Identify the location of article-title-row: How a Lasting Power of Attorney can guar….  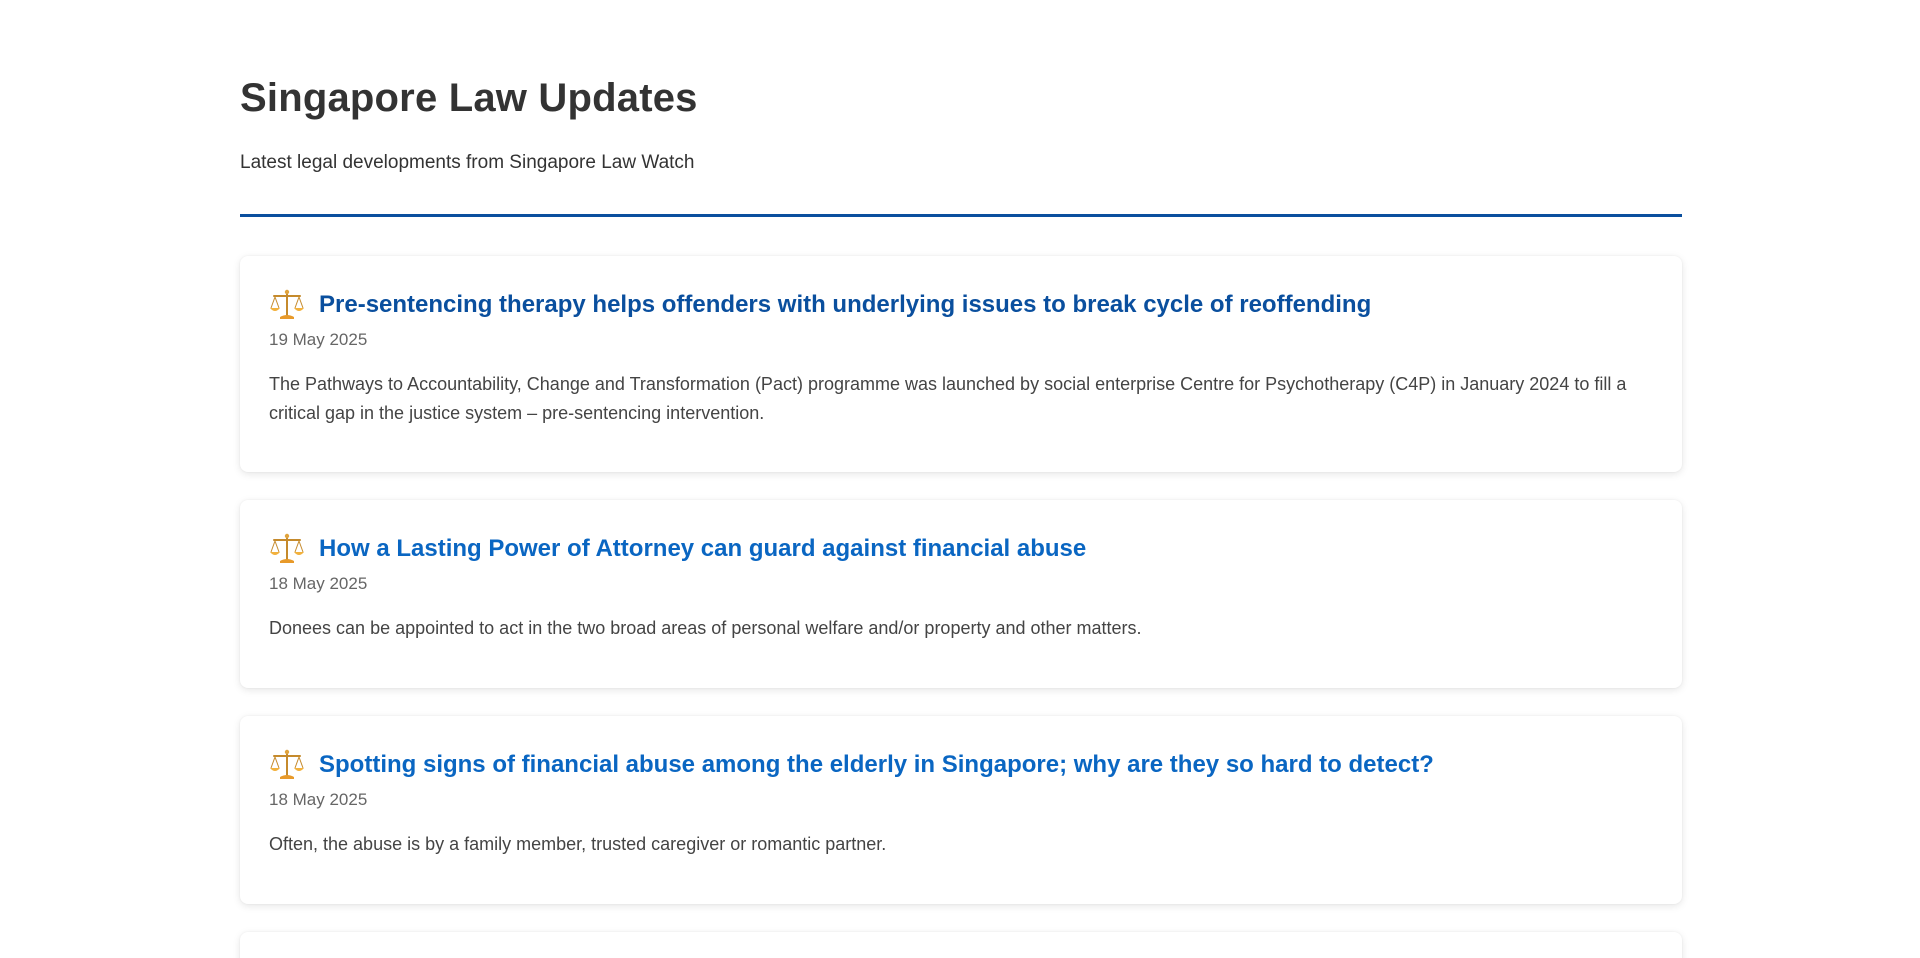
(961, 549).